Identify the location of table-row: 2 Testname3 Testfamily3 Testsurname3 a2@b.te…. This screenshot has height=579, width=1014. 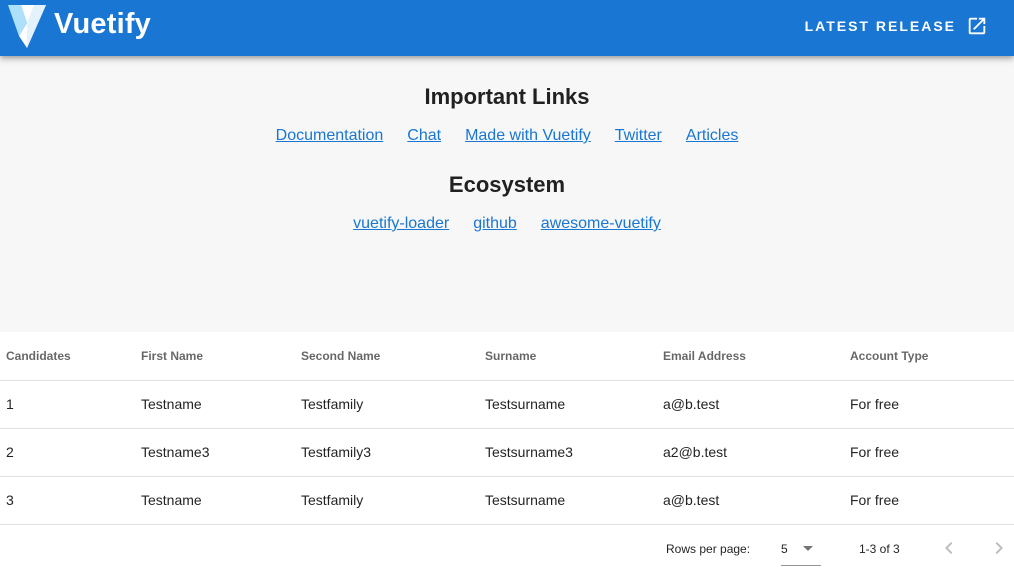
(507, 452).